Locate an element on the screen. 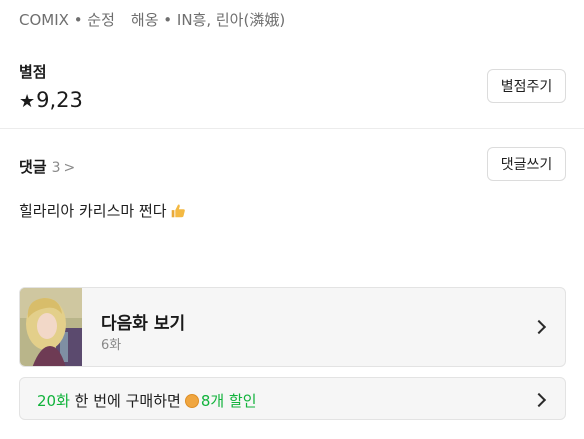  comments-count: 3 is located at coordinates (56, 168).